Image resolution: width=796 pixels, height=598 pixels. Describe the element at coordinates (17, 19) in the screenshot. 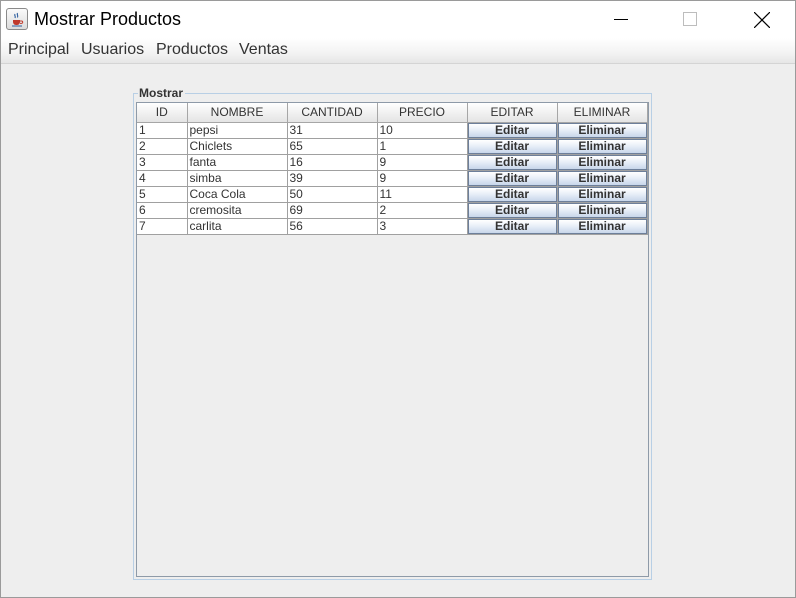

I see `java-coffee-icon` at that location.